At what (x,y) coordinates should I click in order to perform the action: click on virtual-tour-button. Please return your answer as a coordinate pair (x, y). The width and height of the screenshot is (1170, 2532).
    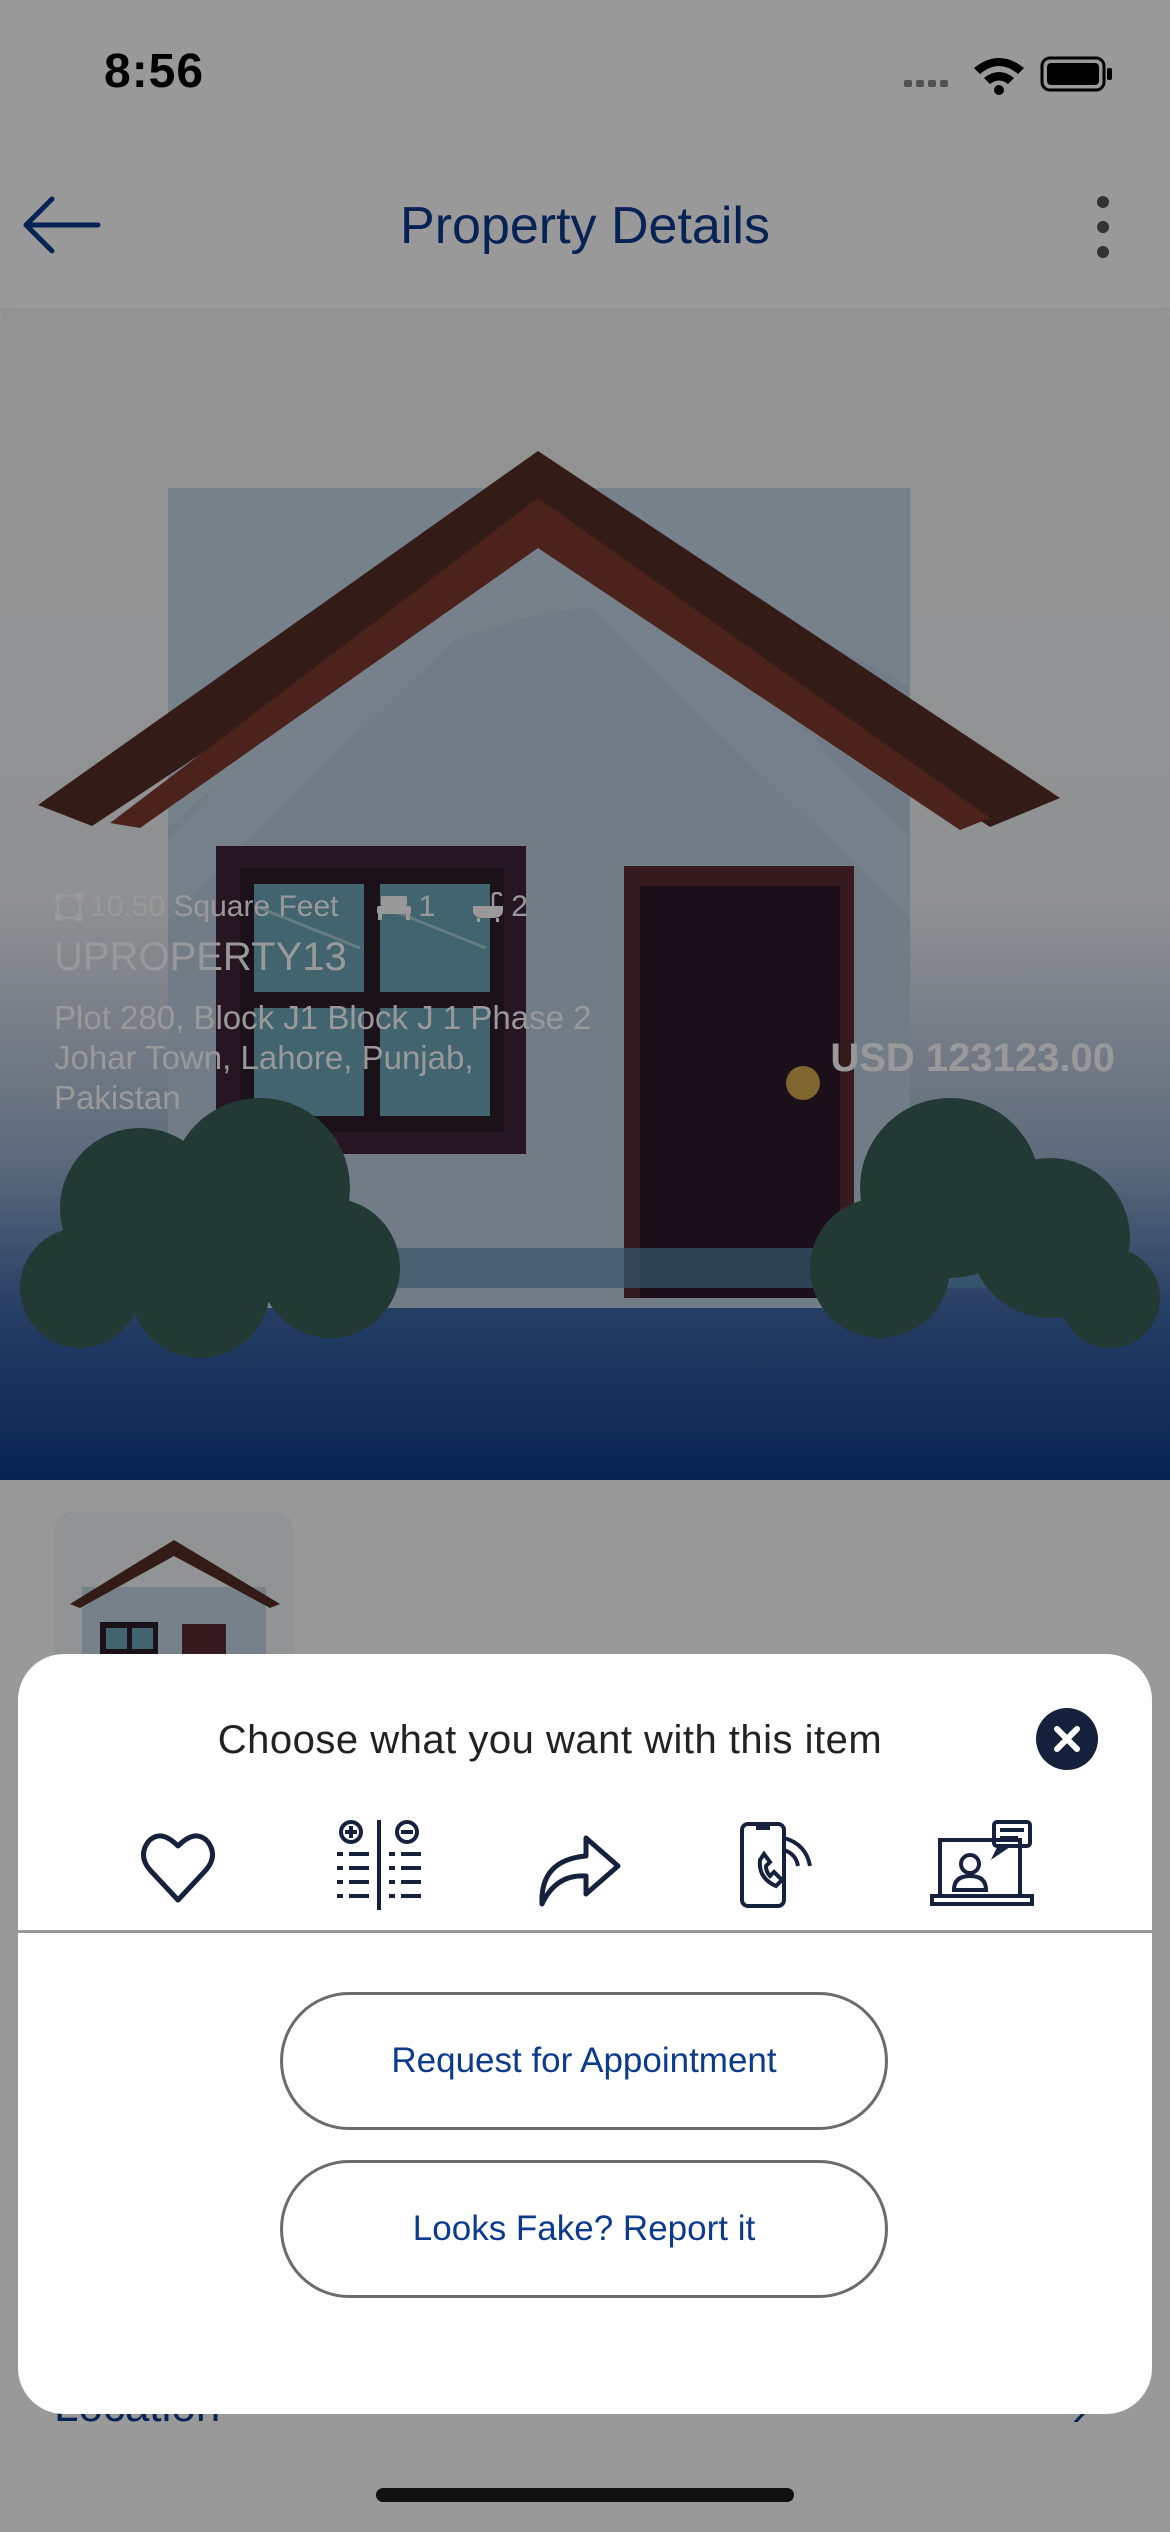
    Looking at the image, I should click on (982, 1865).